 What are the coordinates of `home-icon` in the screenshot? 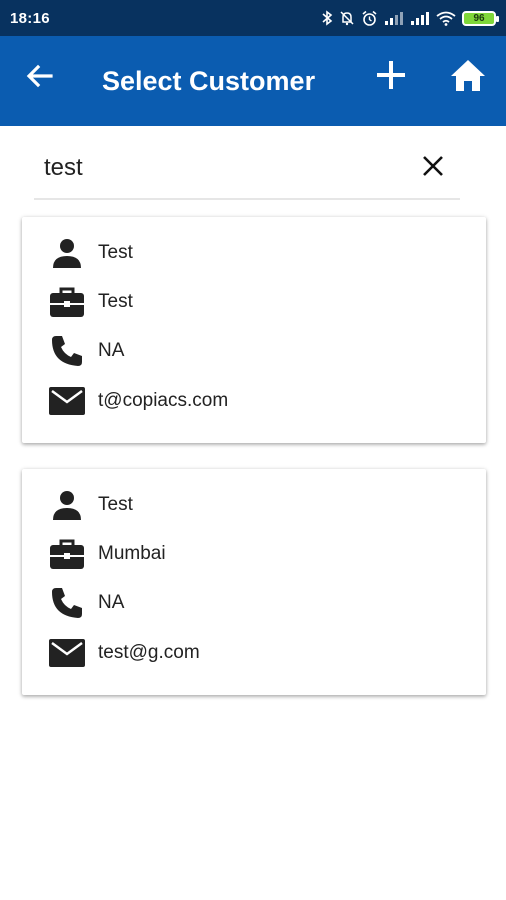 It's located at (468, 76).